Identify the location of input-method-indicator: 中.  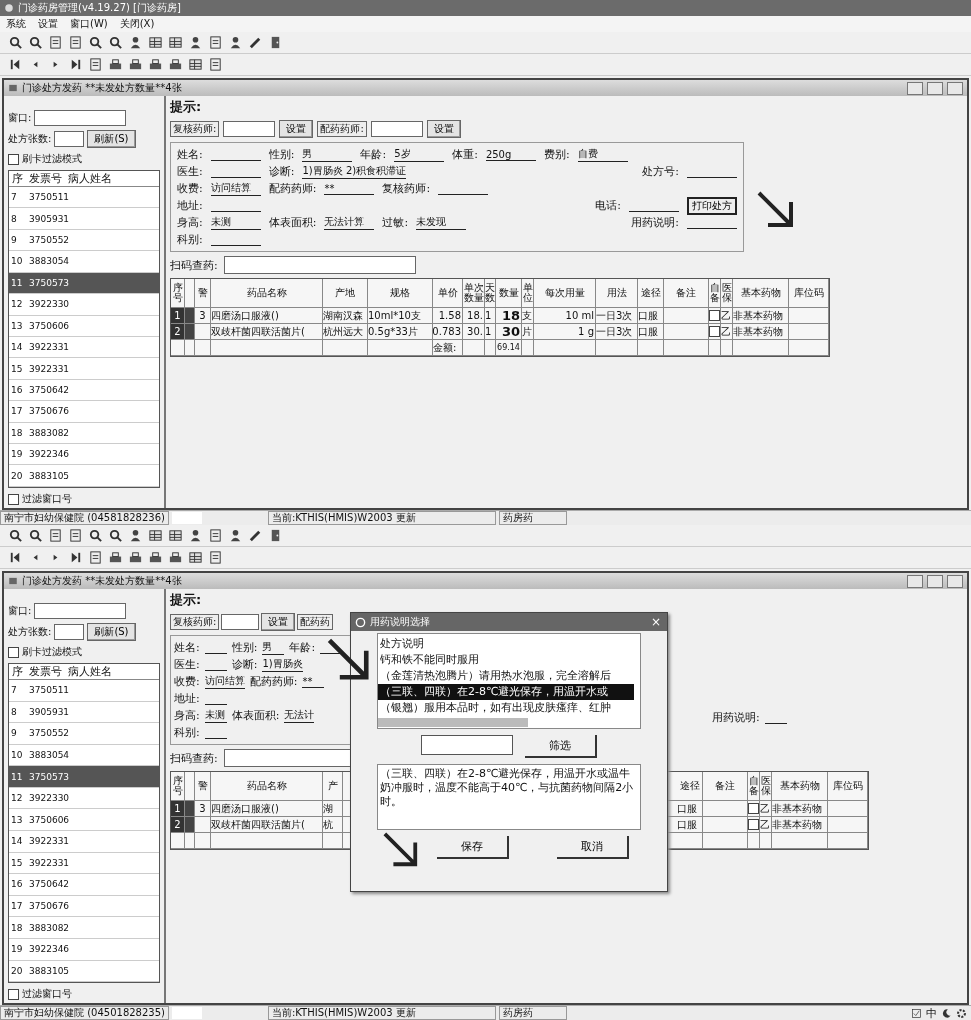
(931, 1012).